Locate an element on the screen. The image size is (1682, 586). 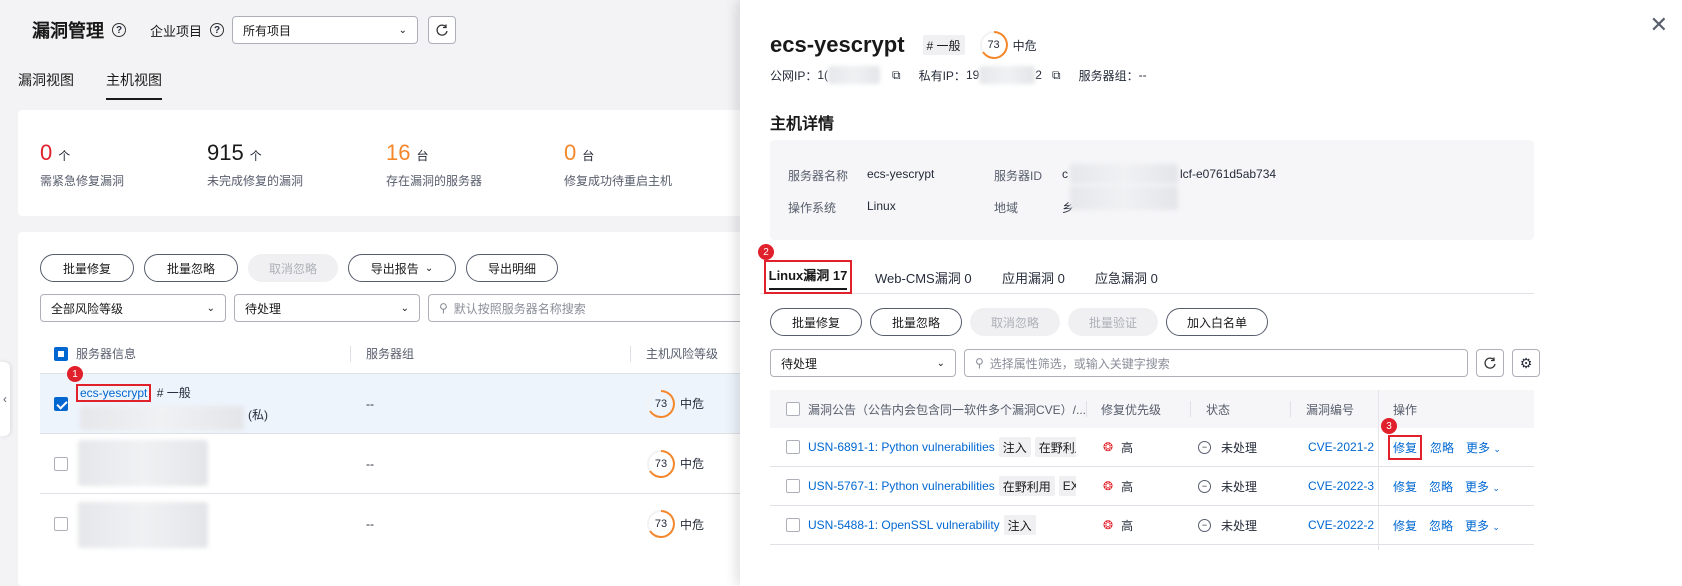
vuln-tag: 注入 is located at coordinates (1019, 525).